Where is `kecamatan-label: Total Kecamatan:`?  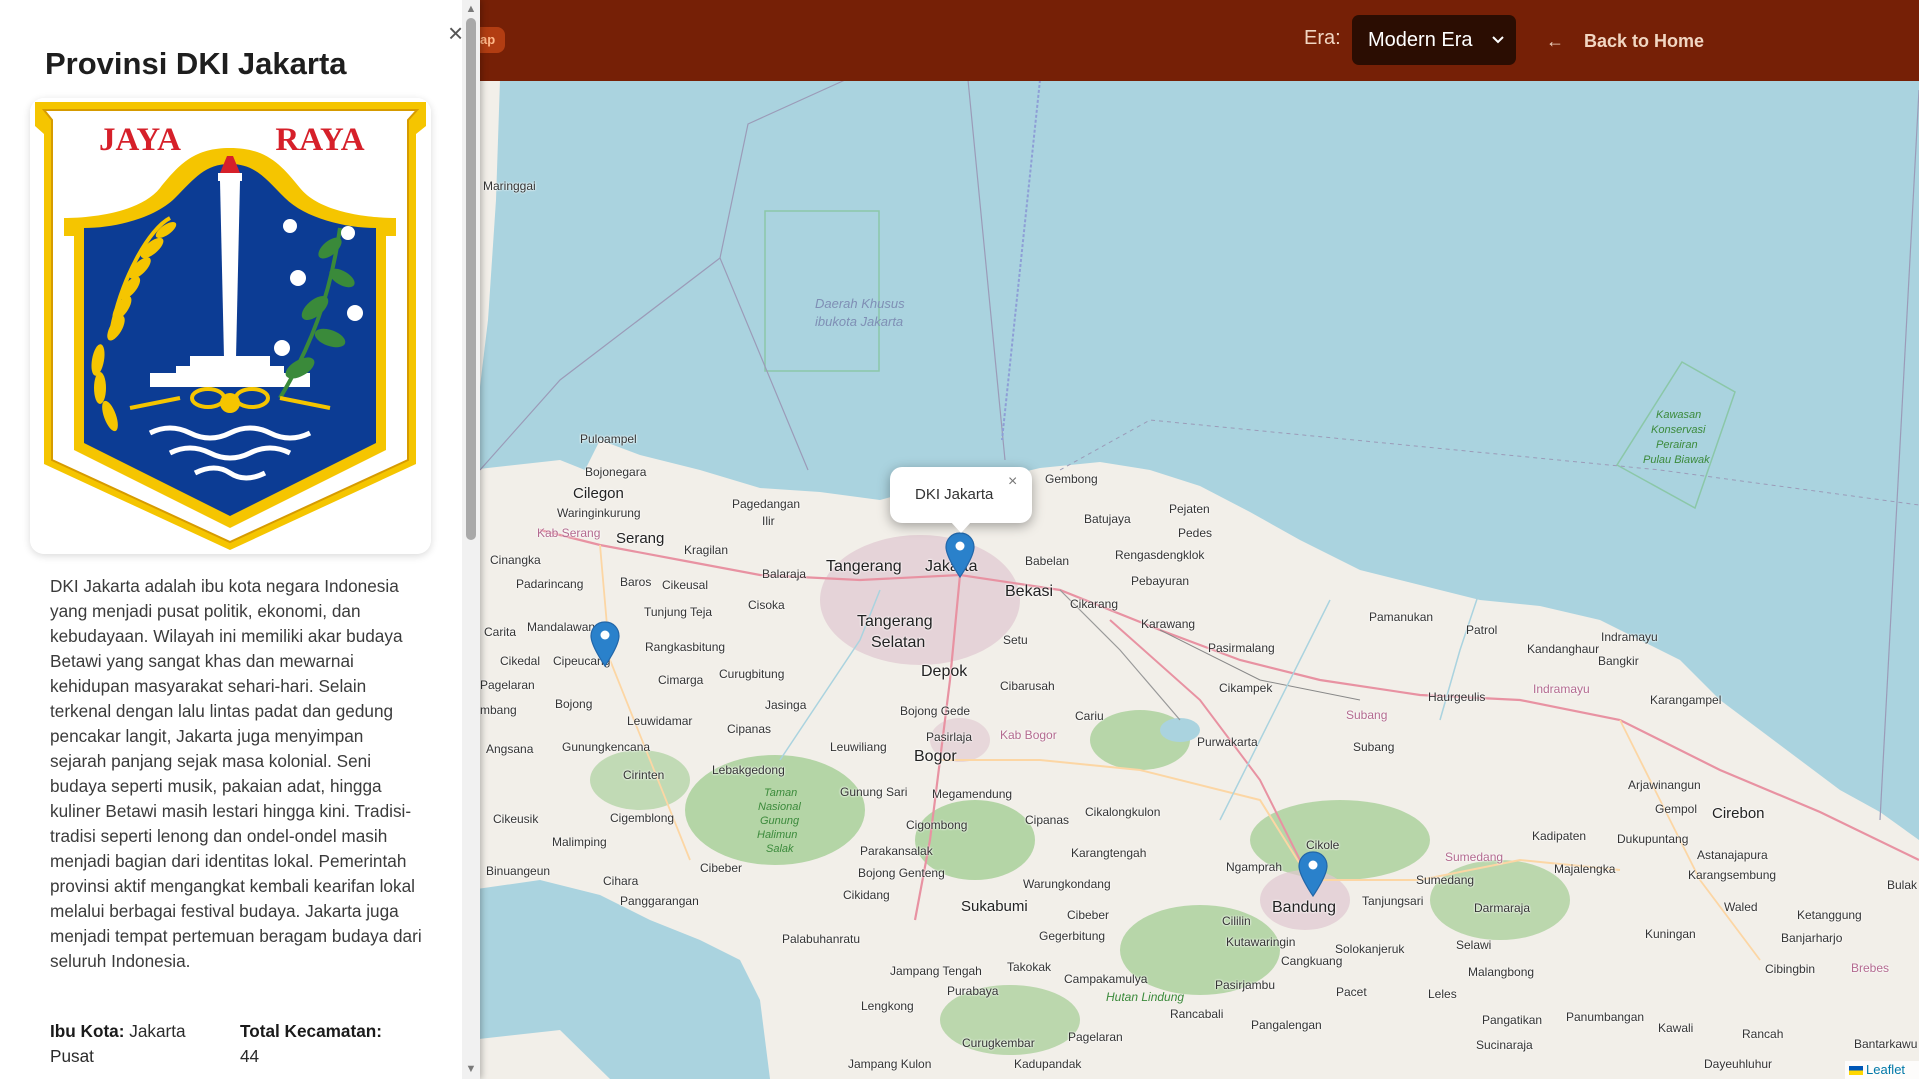 kecamatan-label: Total Kecamatan: is located at coordinates (311, 1031).